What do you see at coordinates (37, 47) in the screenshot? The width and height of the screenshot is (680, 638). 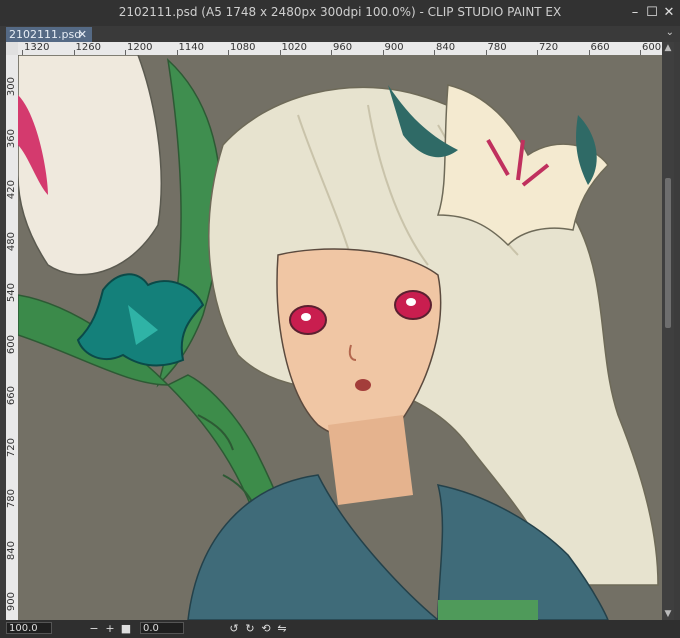 I see `ruler-tick-label: 1320` at bounding box center [37, 47].